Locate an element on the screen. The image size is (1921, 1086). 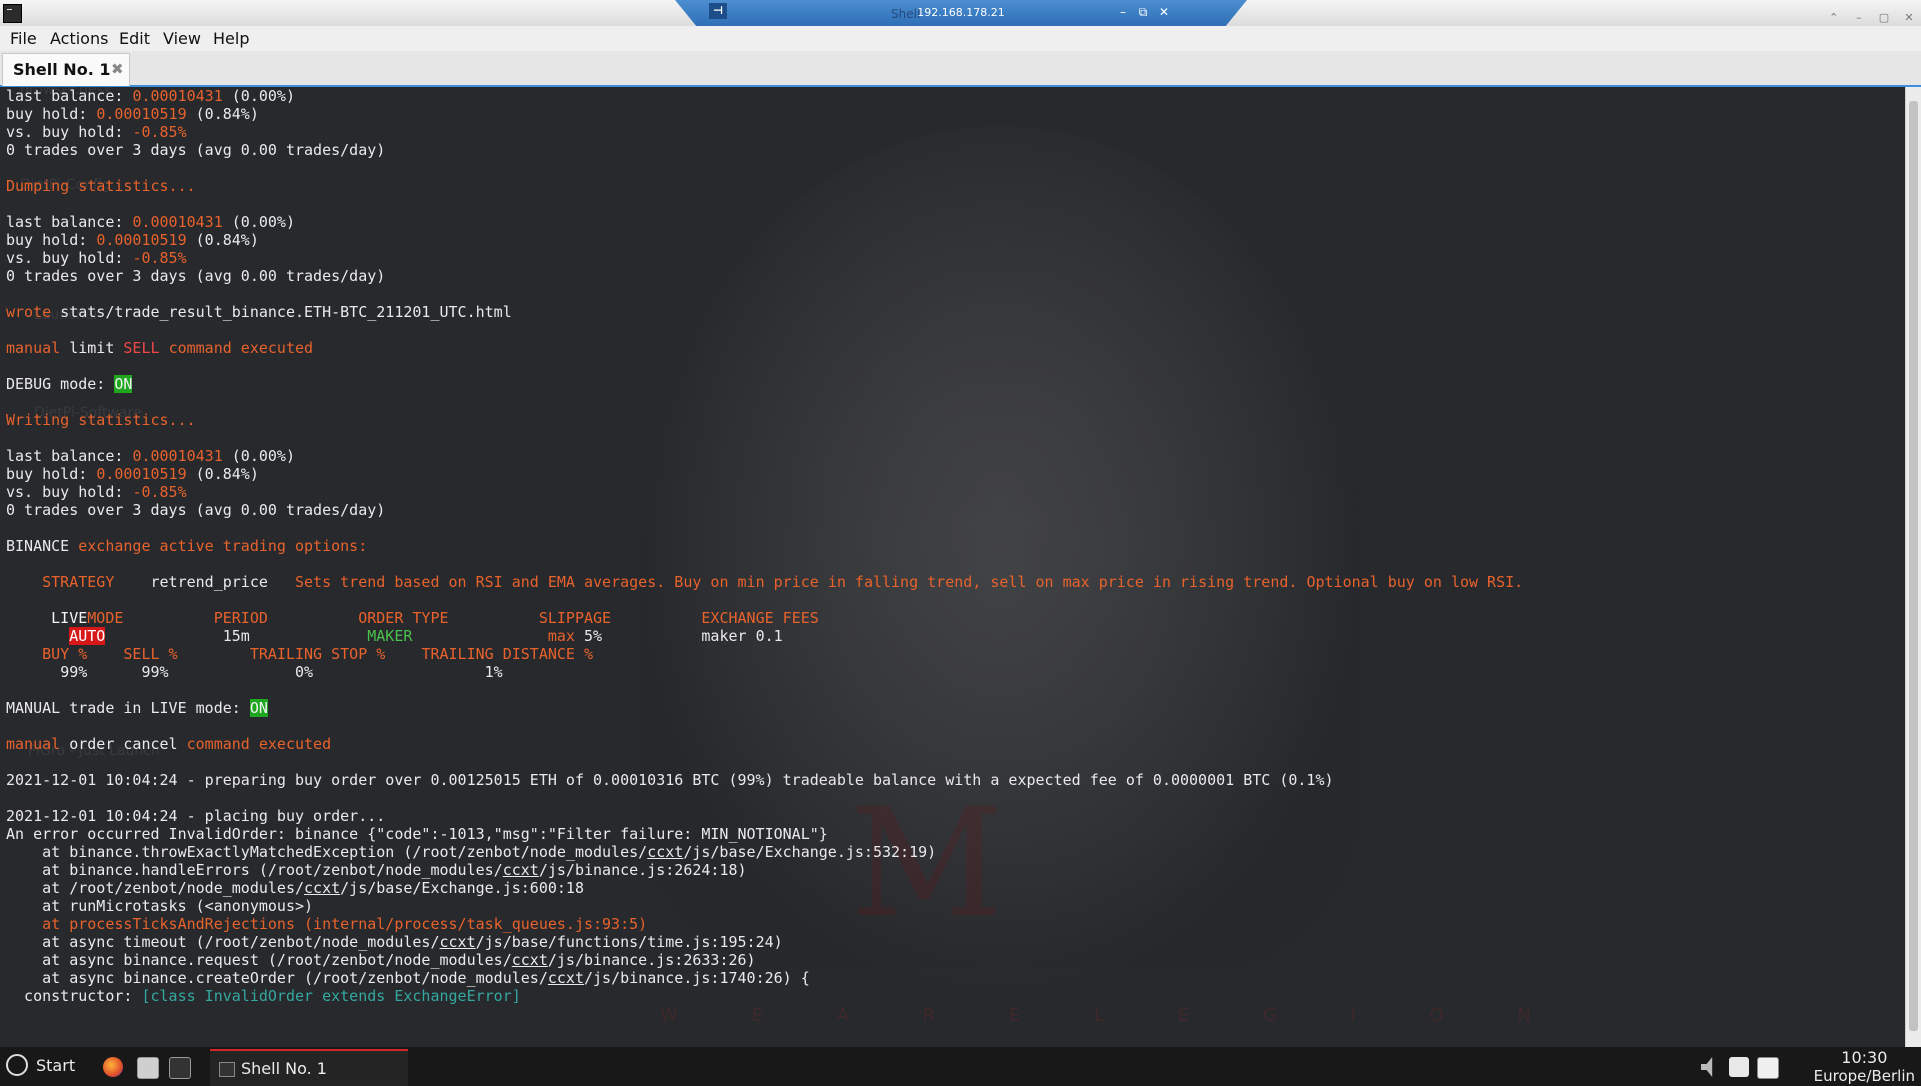
close-icon: ✕ is located at coordinates (1909, 18).